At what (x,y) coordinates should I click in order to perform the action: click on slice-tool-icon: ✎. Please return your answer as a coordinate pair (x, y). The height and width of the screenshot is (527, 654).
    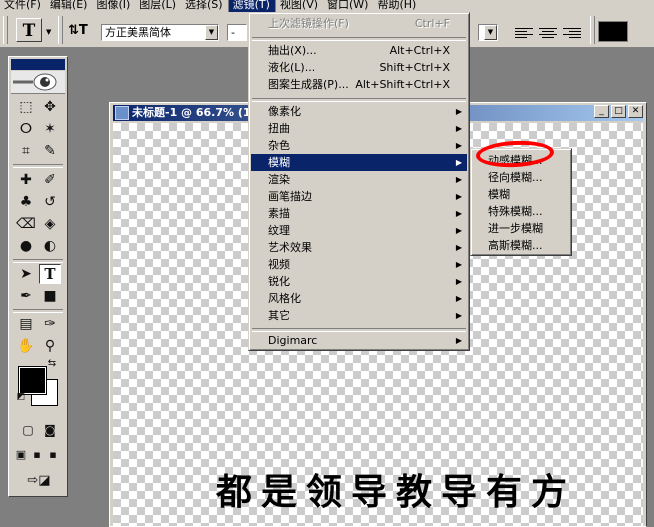
    Looking at the image, I should click on (50, 151).